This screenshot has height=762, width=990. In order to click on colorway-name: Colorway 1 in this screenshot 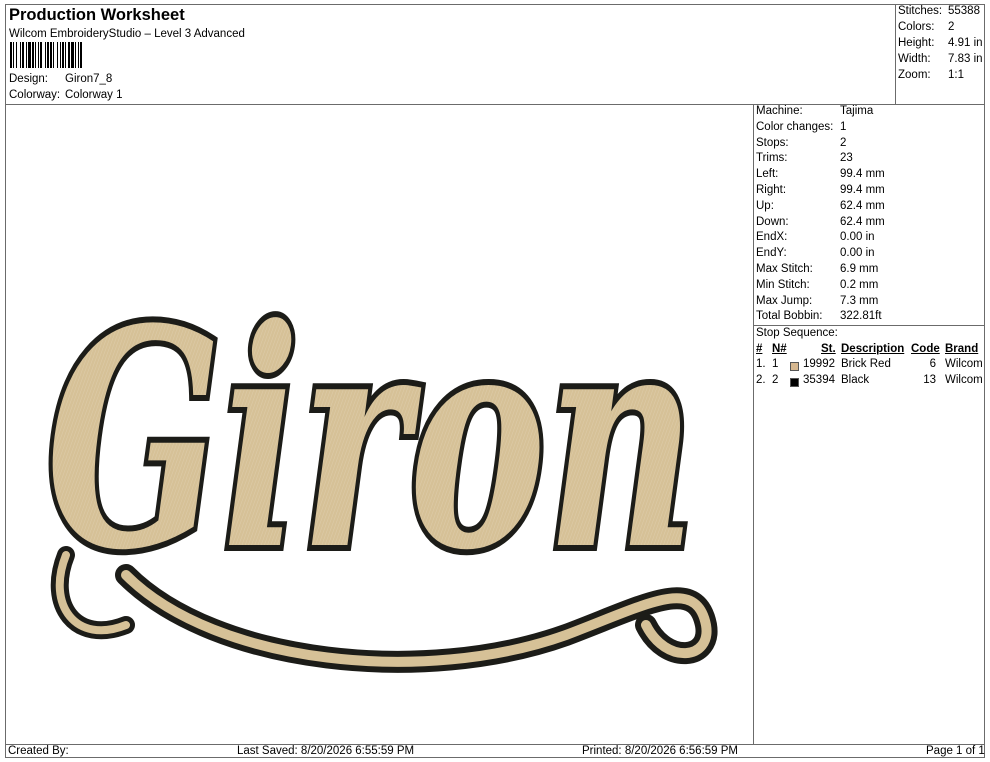, I will do `click(94, 95)`.